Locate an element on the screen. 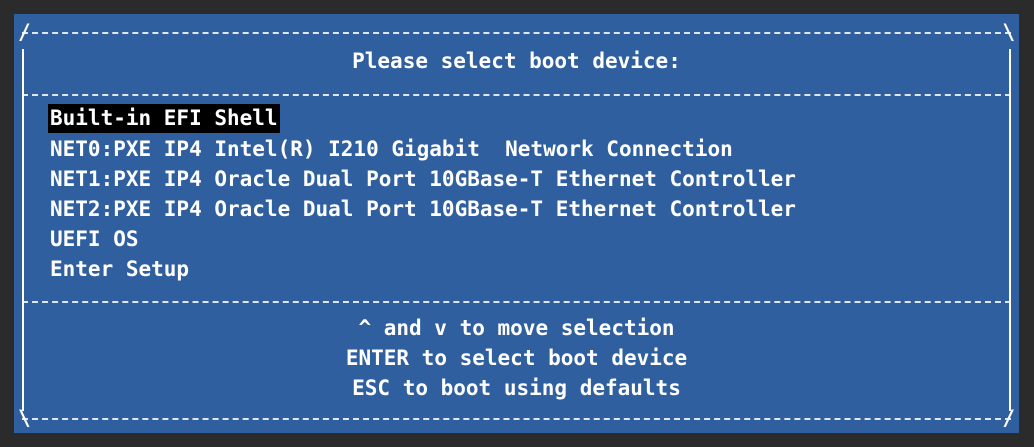  divider-header is located at coordinates (516, 95).